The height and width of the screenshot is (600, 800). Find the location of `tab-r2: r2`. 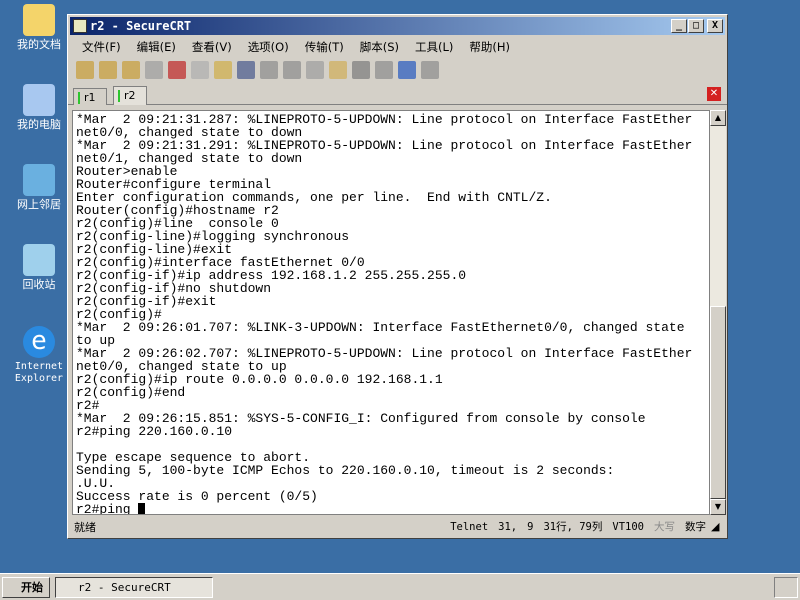

tab-r2: r2 is located at coordinates (130, 95).